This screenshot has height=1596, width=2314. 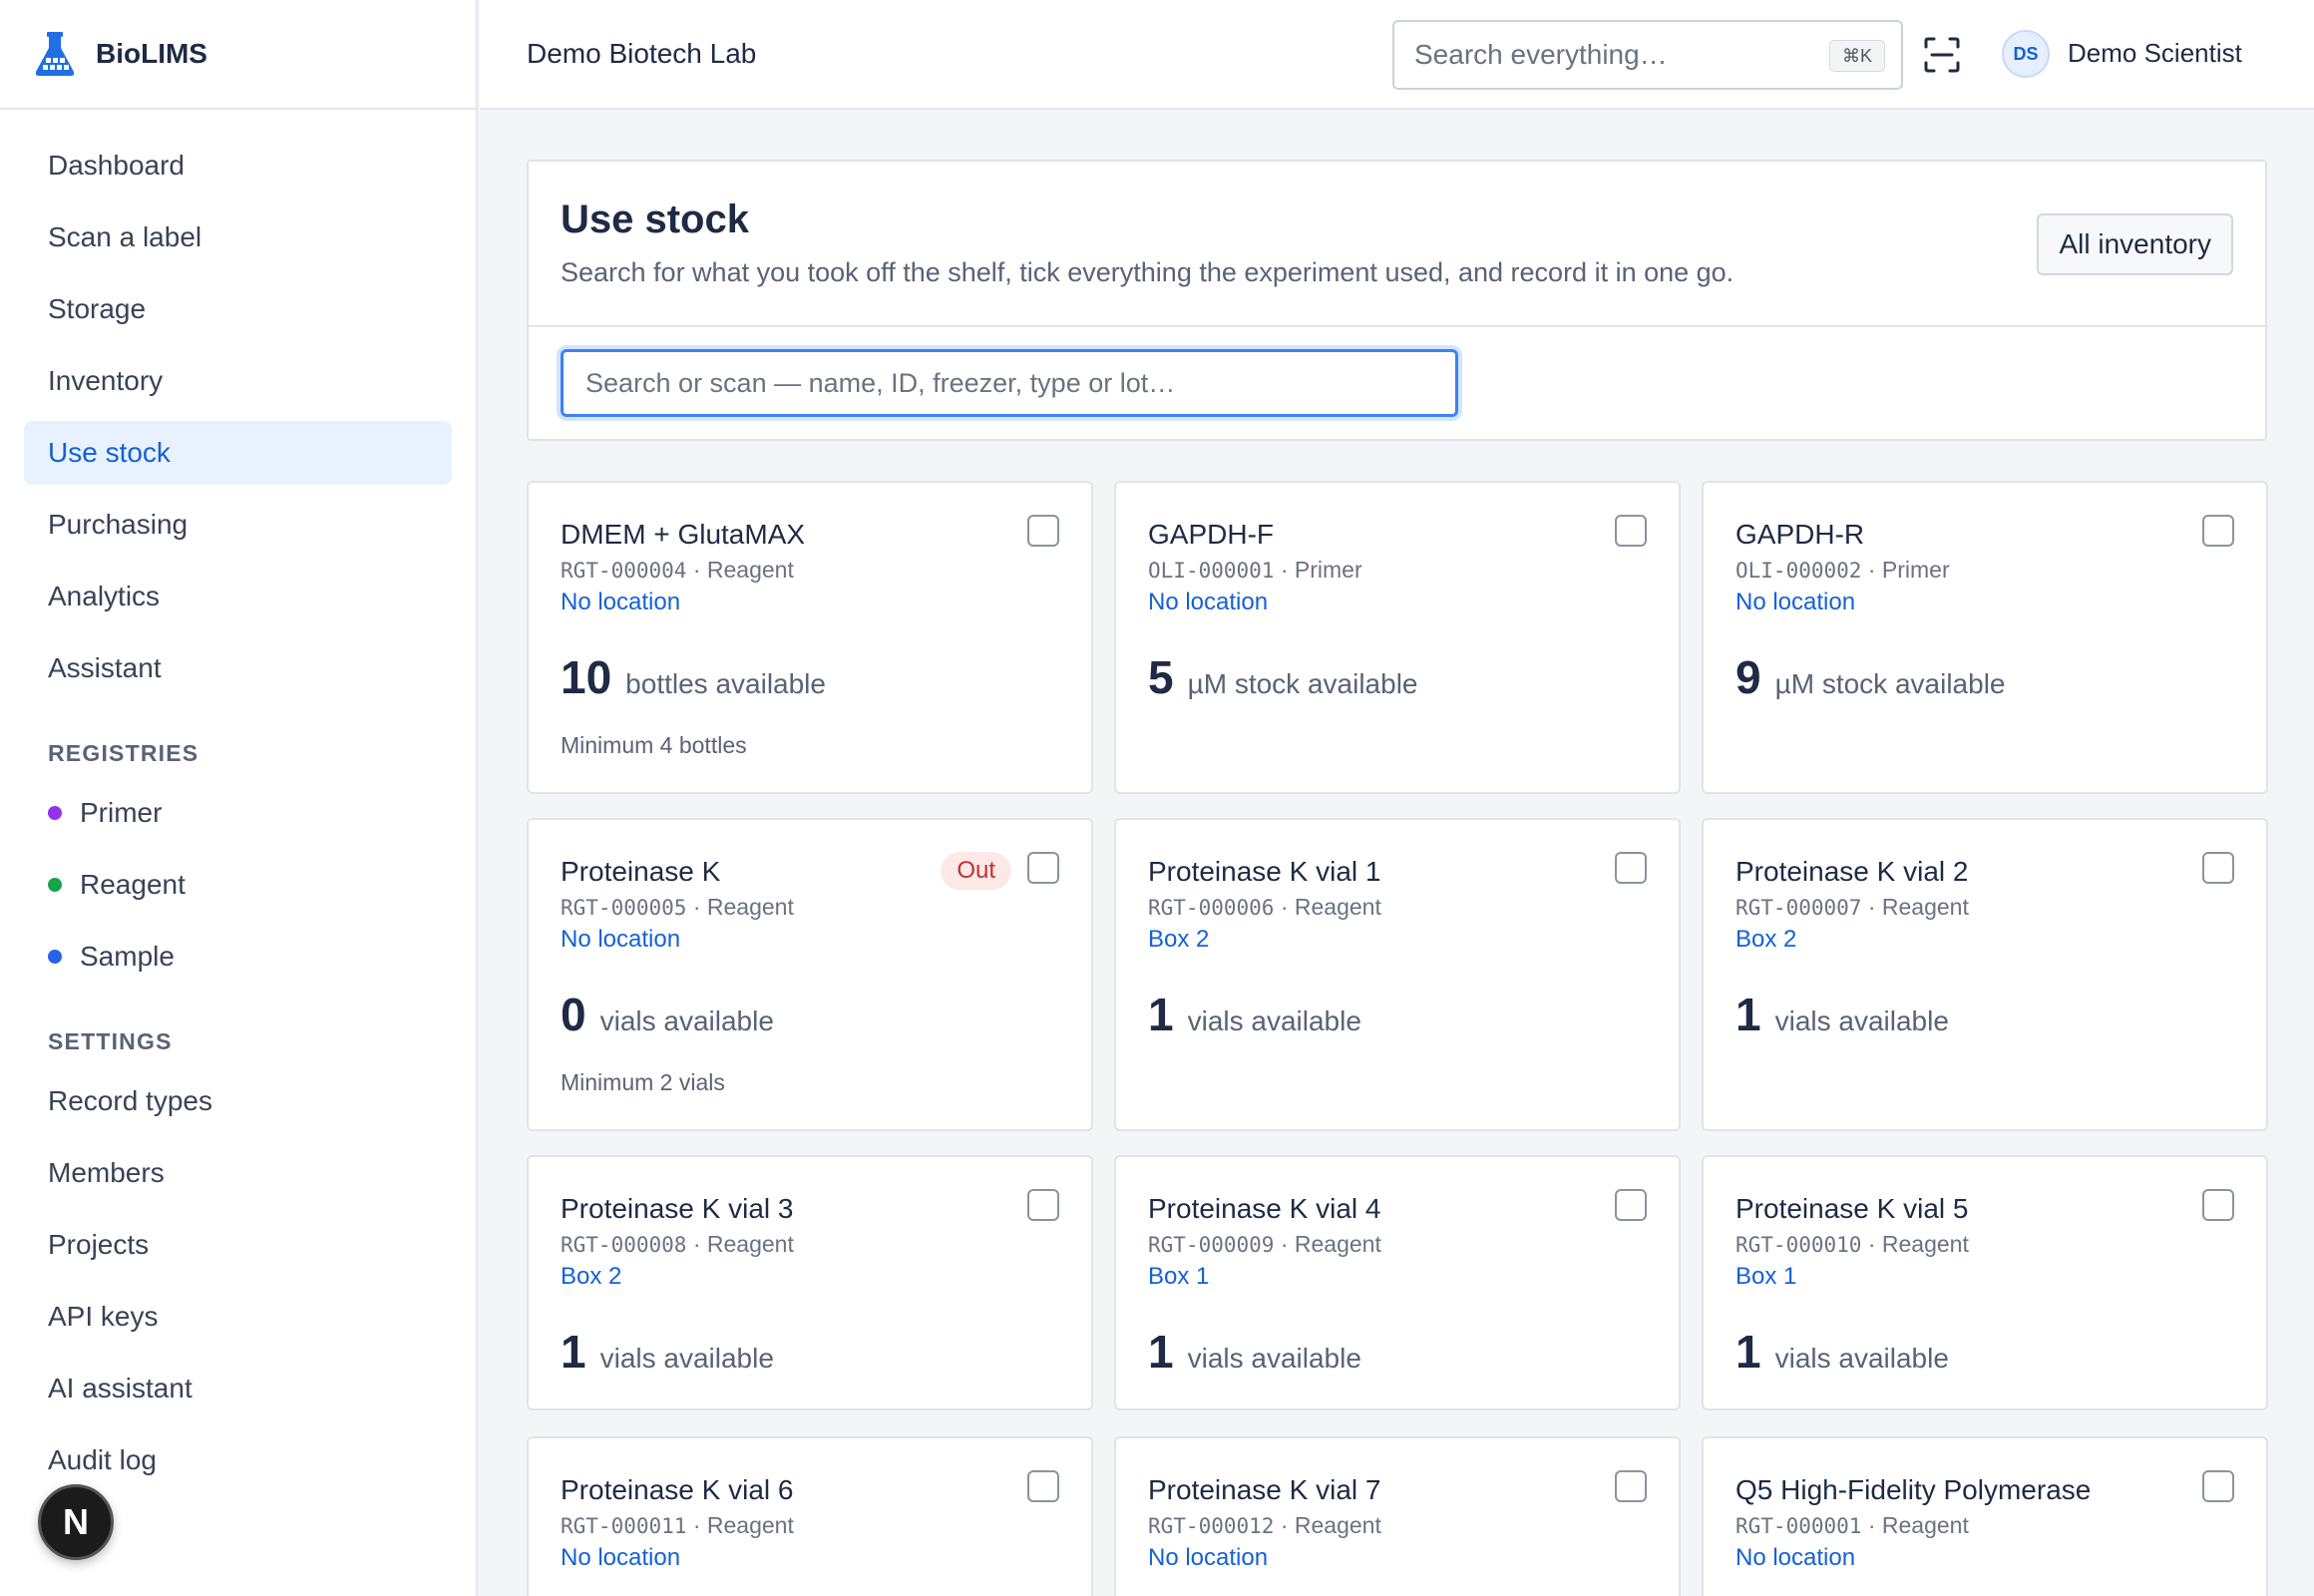 I want to click on card-name: Proteinase K vial 2, so click(x=1852, y=871).